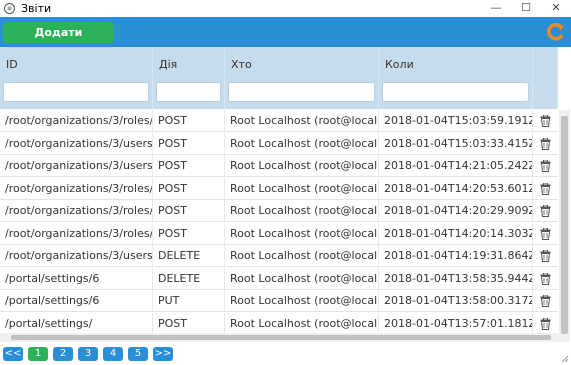  I want to click on vertical-scrollbar, so click(564, 226).